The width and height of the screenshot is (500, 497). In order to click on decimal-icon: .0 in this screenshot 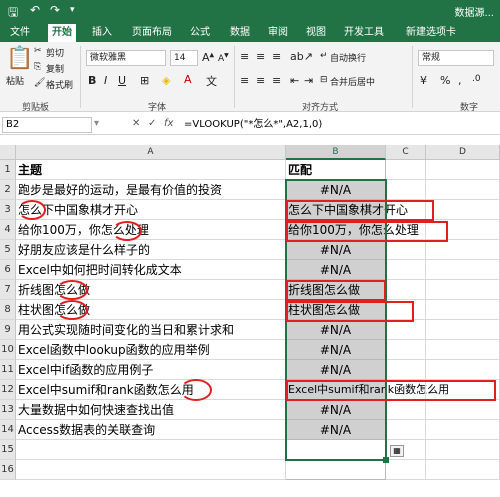, I will do `click(476, 79)`.